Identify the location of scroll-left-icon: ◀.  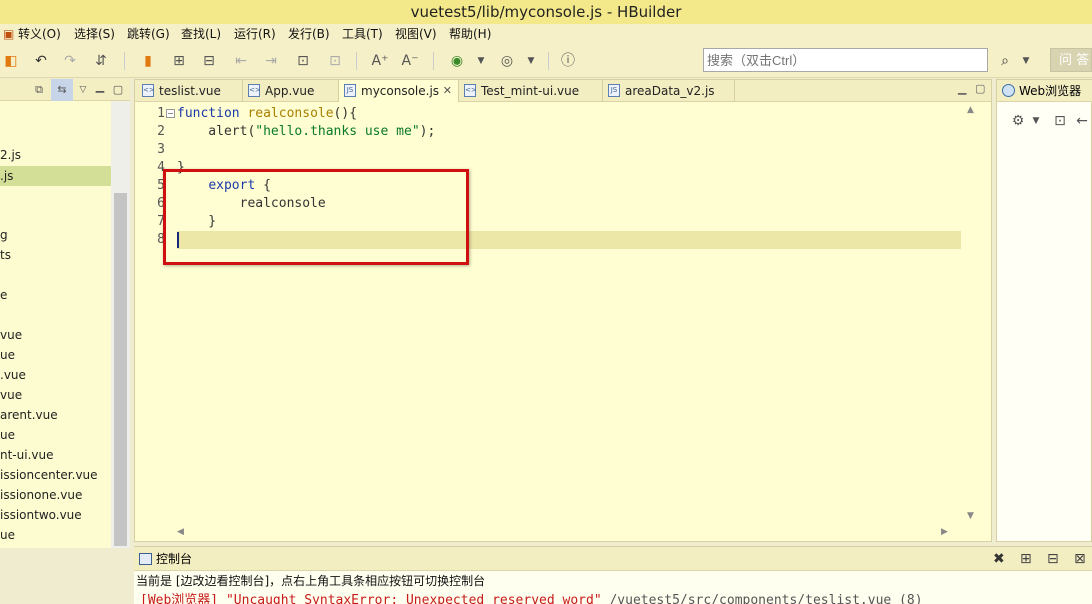
(180, 532).